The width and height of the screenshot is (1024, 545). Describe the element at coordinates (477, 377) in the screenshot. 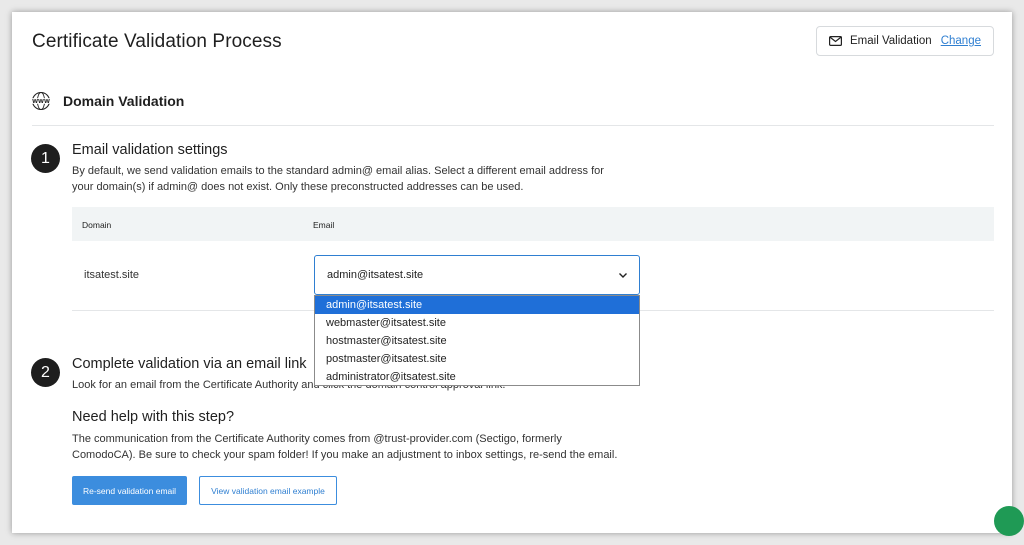

I see `dropdown-option: administrator@itsatest.site` at that location.